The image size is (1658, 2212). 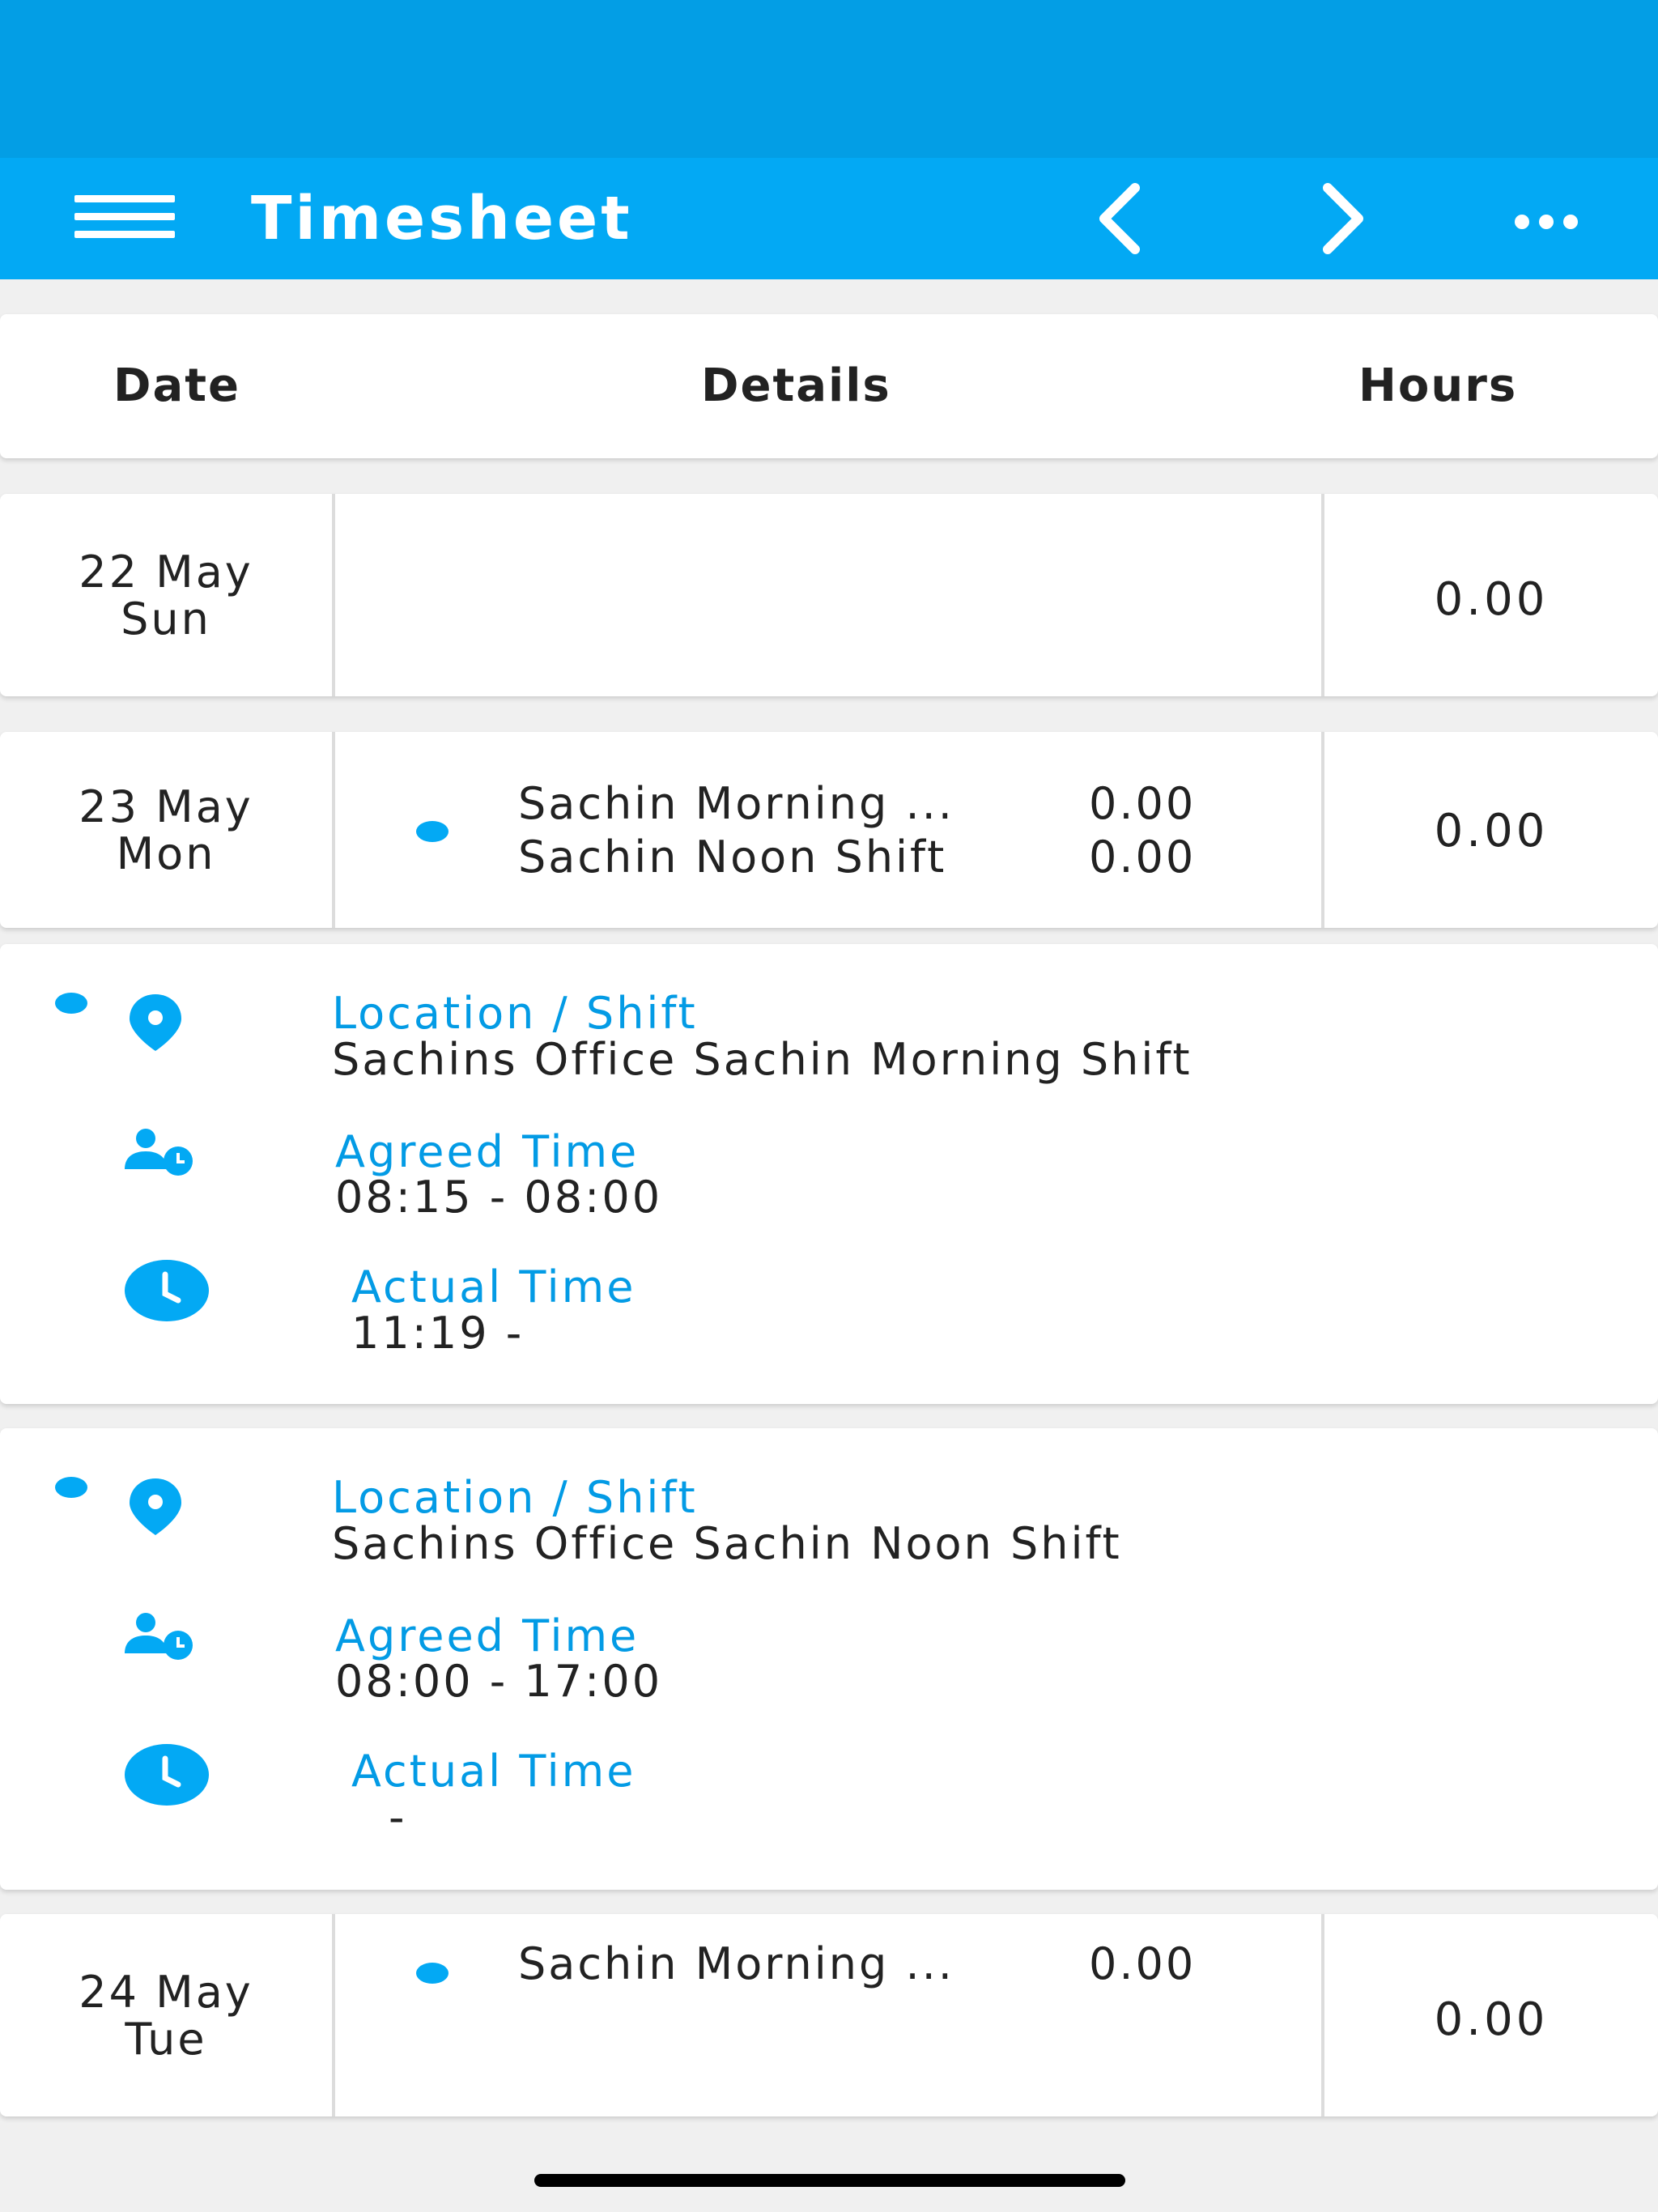 What do you see at coordinates (829, 595) in the screenshot?
I see `timesheet-row-22-may: 22 May Sun 0.00` at bounding box center [829, 595].